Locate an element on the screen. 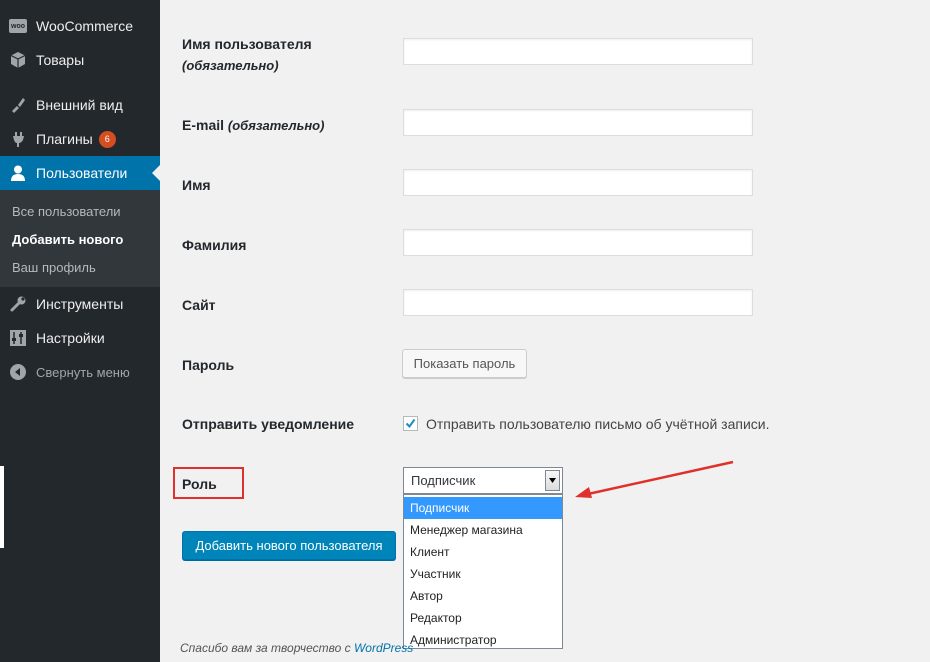 Image resolution: width=930 pixels, height=662 pixels. submenu-add-new: Добавить нового is located at coordinates (67, 239).